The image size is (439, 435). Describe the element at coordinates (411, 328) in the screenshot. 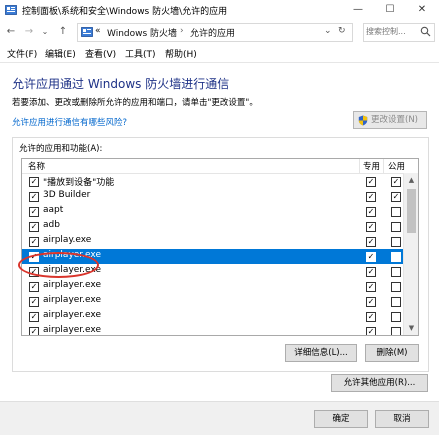

I see `scroll-down-arrow: ▼` at that location.